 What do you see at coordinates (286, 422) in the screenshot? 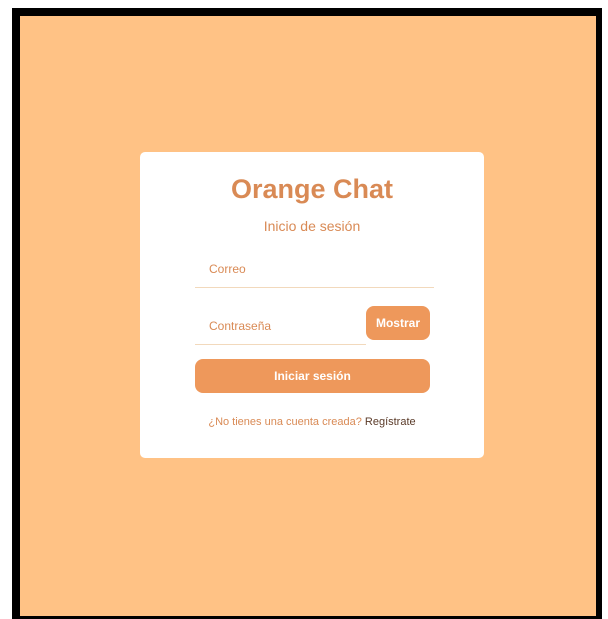
I see `register-prompt-text: ¿No tienes una cuenta creada?` at bounding box center [286, 422].